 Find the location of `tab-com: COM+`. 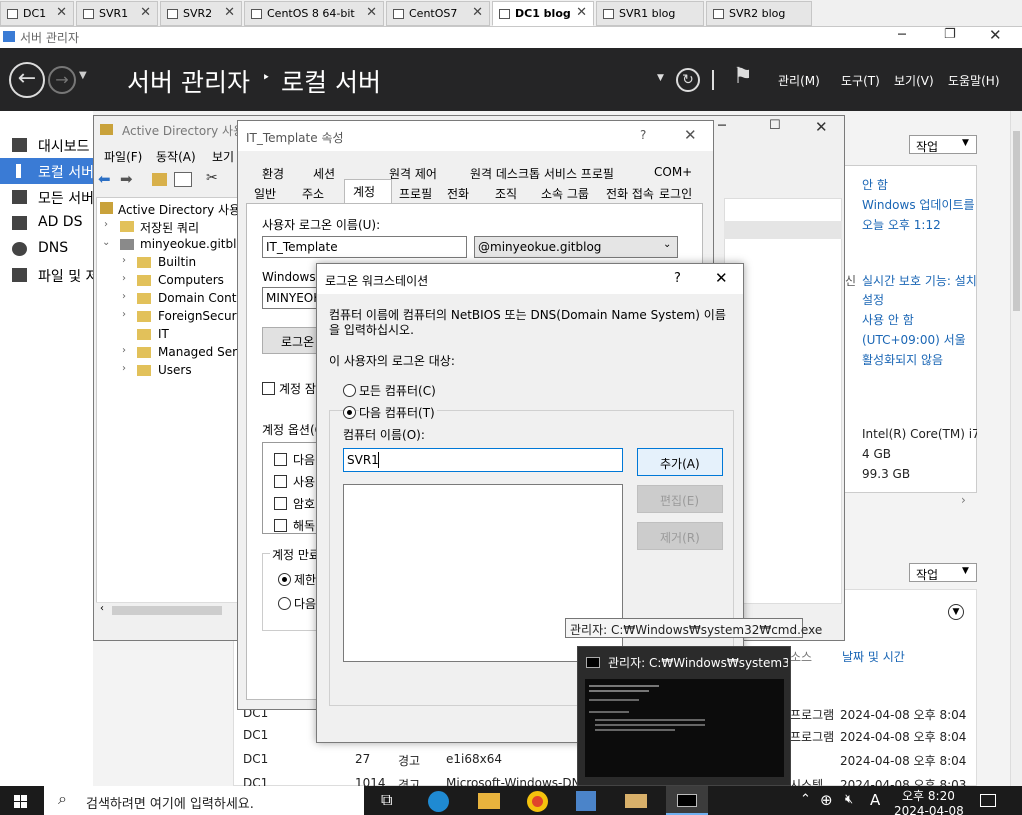

tab-com: COM+ is located at coordinates (673, 172).